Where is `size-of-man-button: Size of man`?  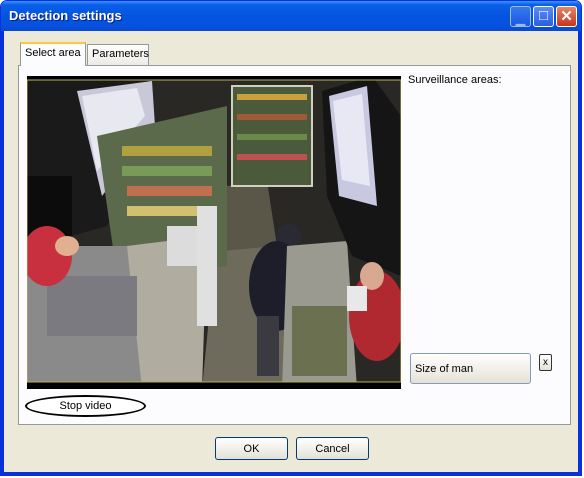 size-of-man-button: Size of man is located at coordinates (470, 368).